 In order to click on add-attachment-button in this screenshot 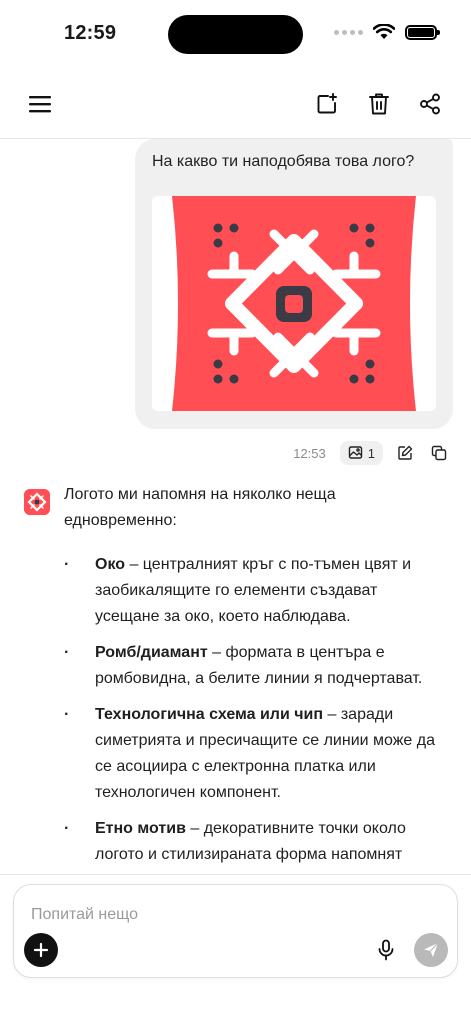, I will do `click(41, 950)`.